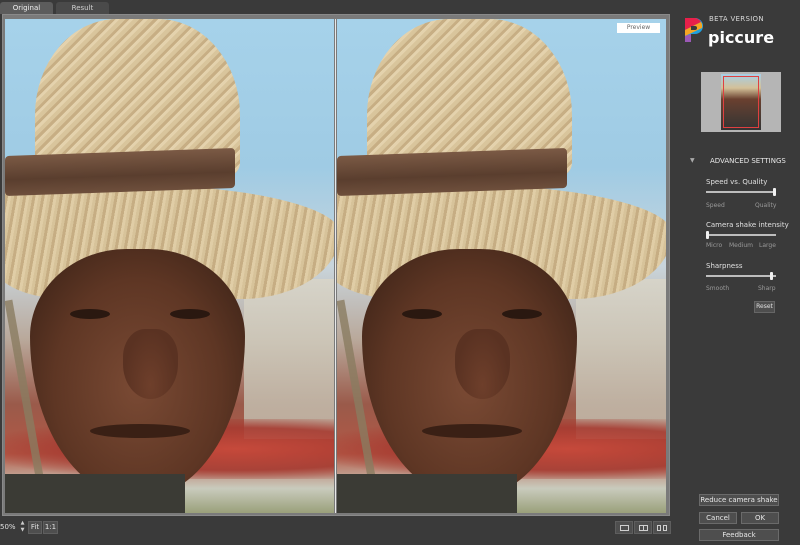 The height and width of the screenshot is (545, 800). What do you see at coordinates (638, 28) in the screenshot?
I see `preview-badge: Preview` at bounding box center [638, 28].